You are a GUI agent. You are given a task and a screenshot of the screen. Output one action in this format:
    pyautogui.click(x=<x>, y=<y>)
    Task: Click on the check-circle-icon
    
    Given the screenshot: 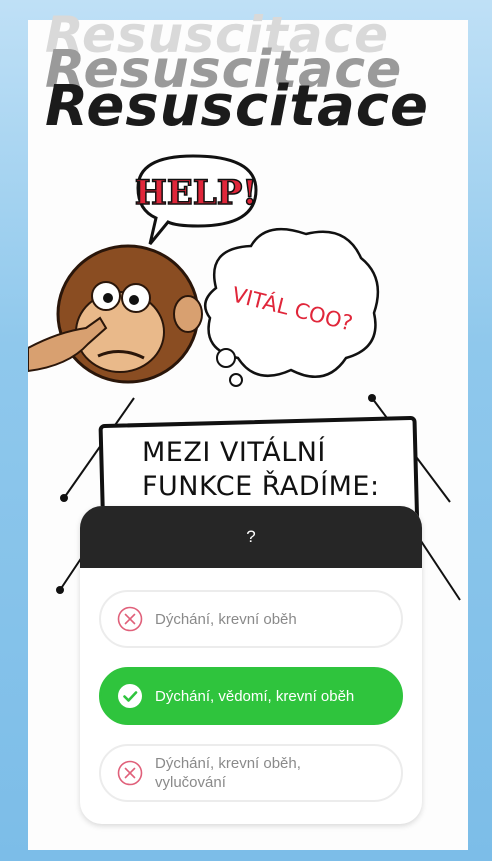 What is the action you would take?
    pyautogui.click(x=130, y=696)
    